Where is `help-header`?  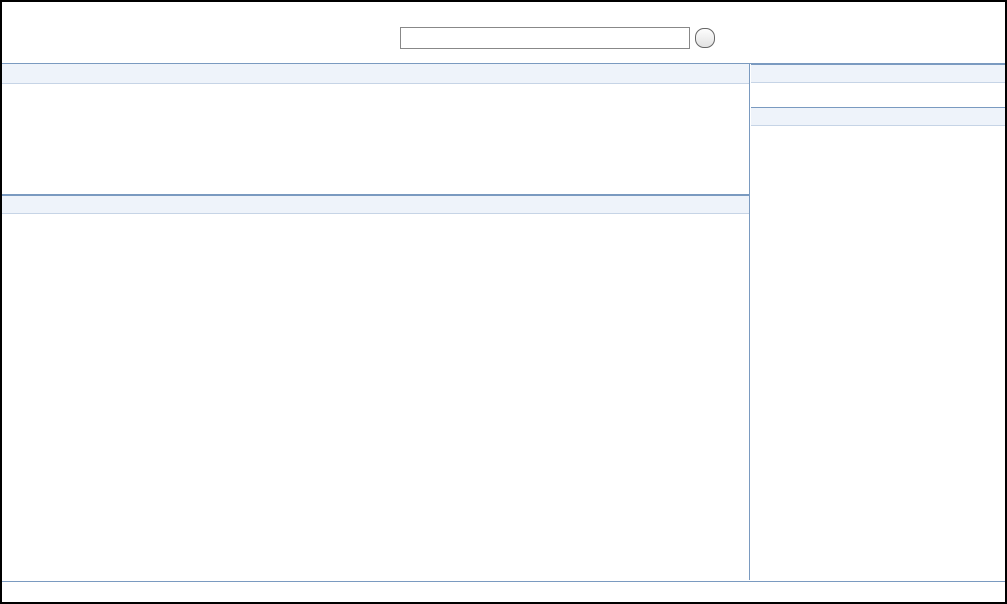 help-header is located at coordinates (878, 73).